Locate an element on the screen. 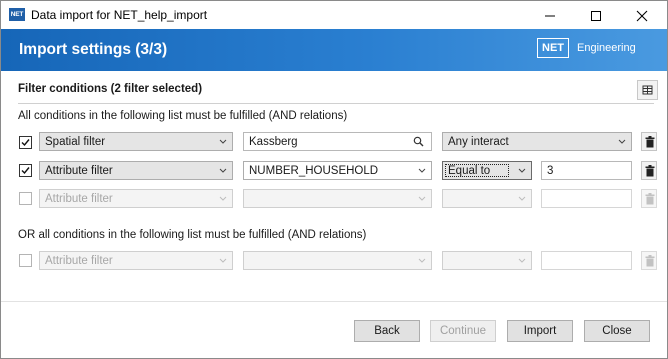 The width and height of the screenshot is (668, 359). logo-mark: NET is located at coordinates (553, 48).